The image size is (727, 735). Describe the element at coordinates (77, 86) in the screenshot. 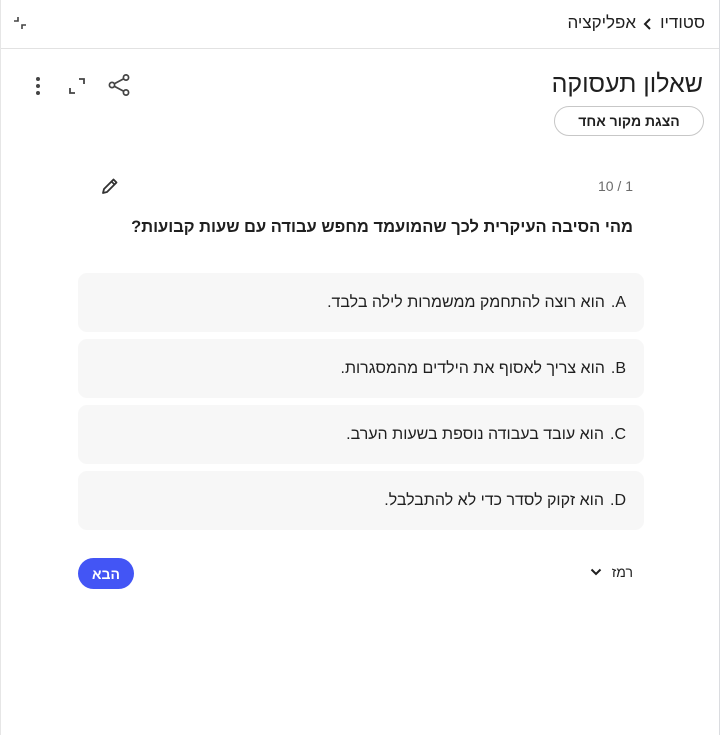

I see `expand-icon` at that location.